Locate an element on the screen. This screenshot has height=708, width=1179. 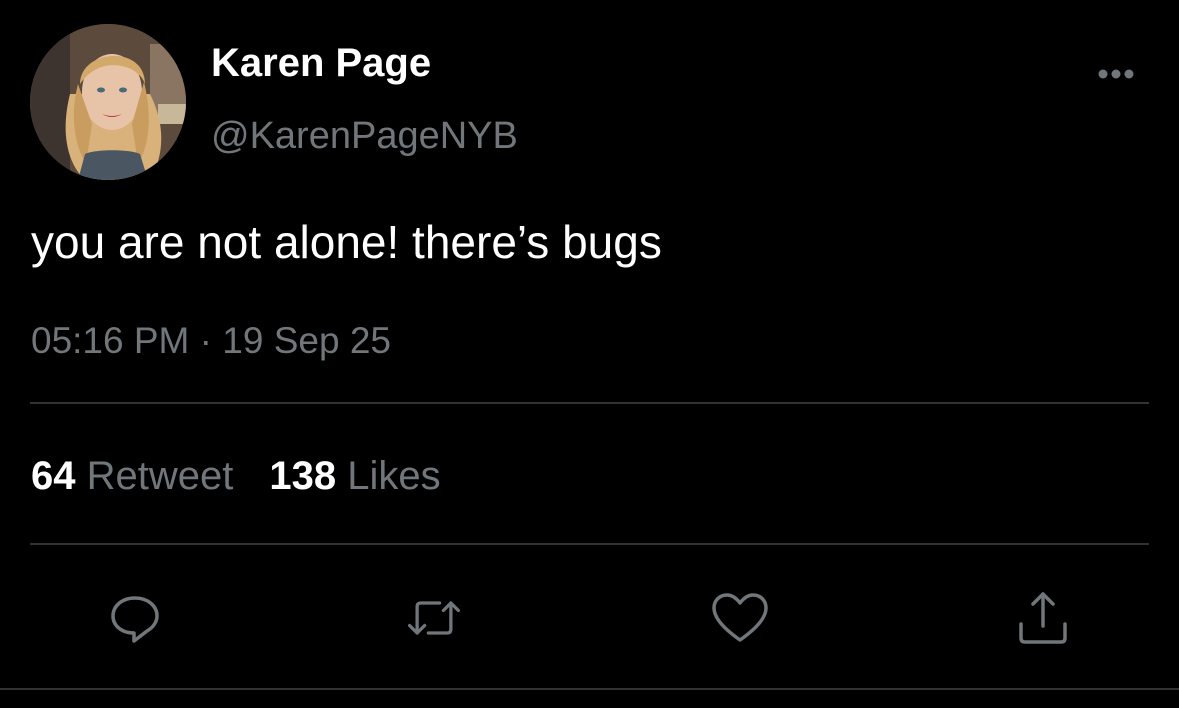
tweet-text: you are not alone! there’s bugs is located at coordinates (346, 242).